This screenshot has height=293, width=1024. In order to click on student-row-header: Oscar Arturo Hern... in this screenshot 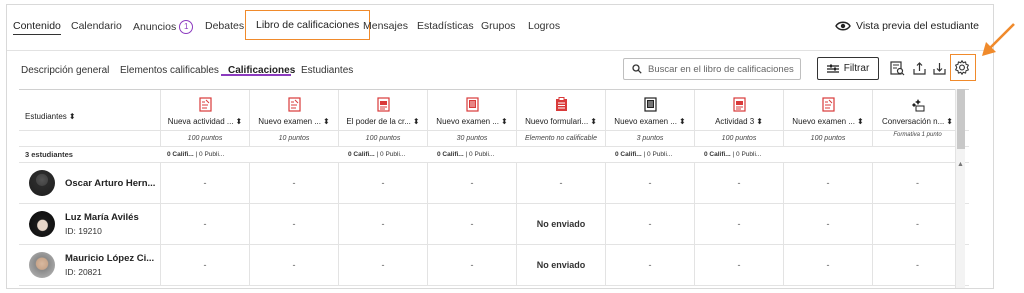, I will do `click(90, 183)`.